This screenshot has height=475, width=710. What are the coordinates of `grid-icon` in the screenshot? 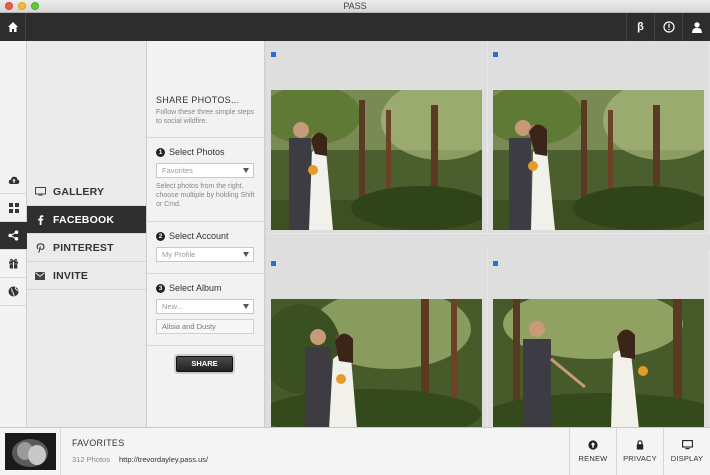 It's located at (13, 207).